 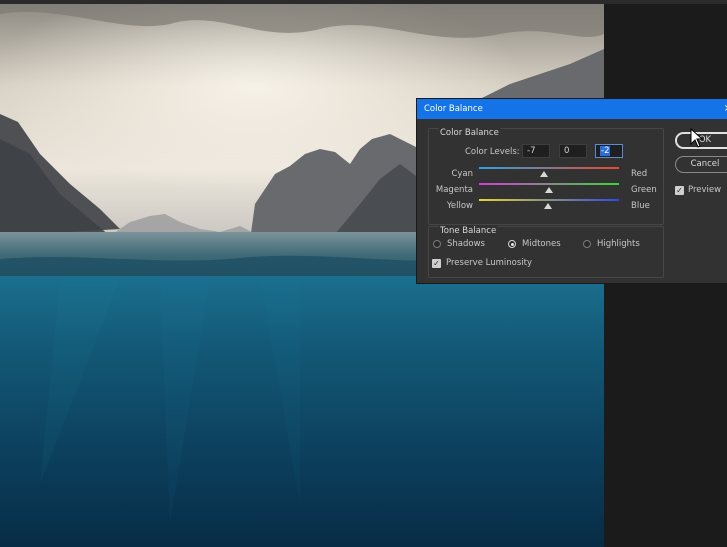 What do you see at coordinates (639, 174) in the screenshot?
I see `red-label: Red` at bounding box center [639, 174].